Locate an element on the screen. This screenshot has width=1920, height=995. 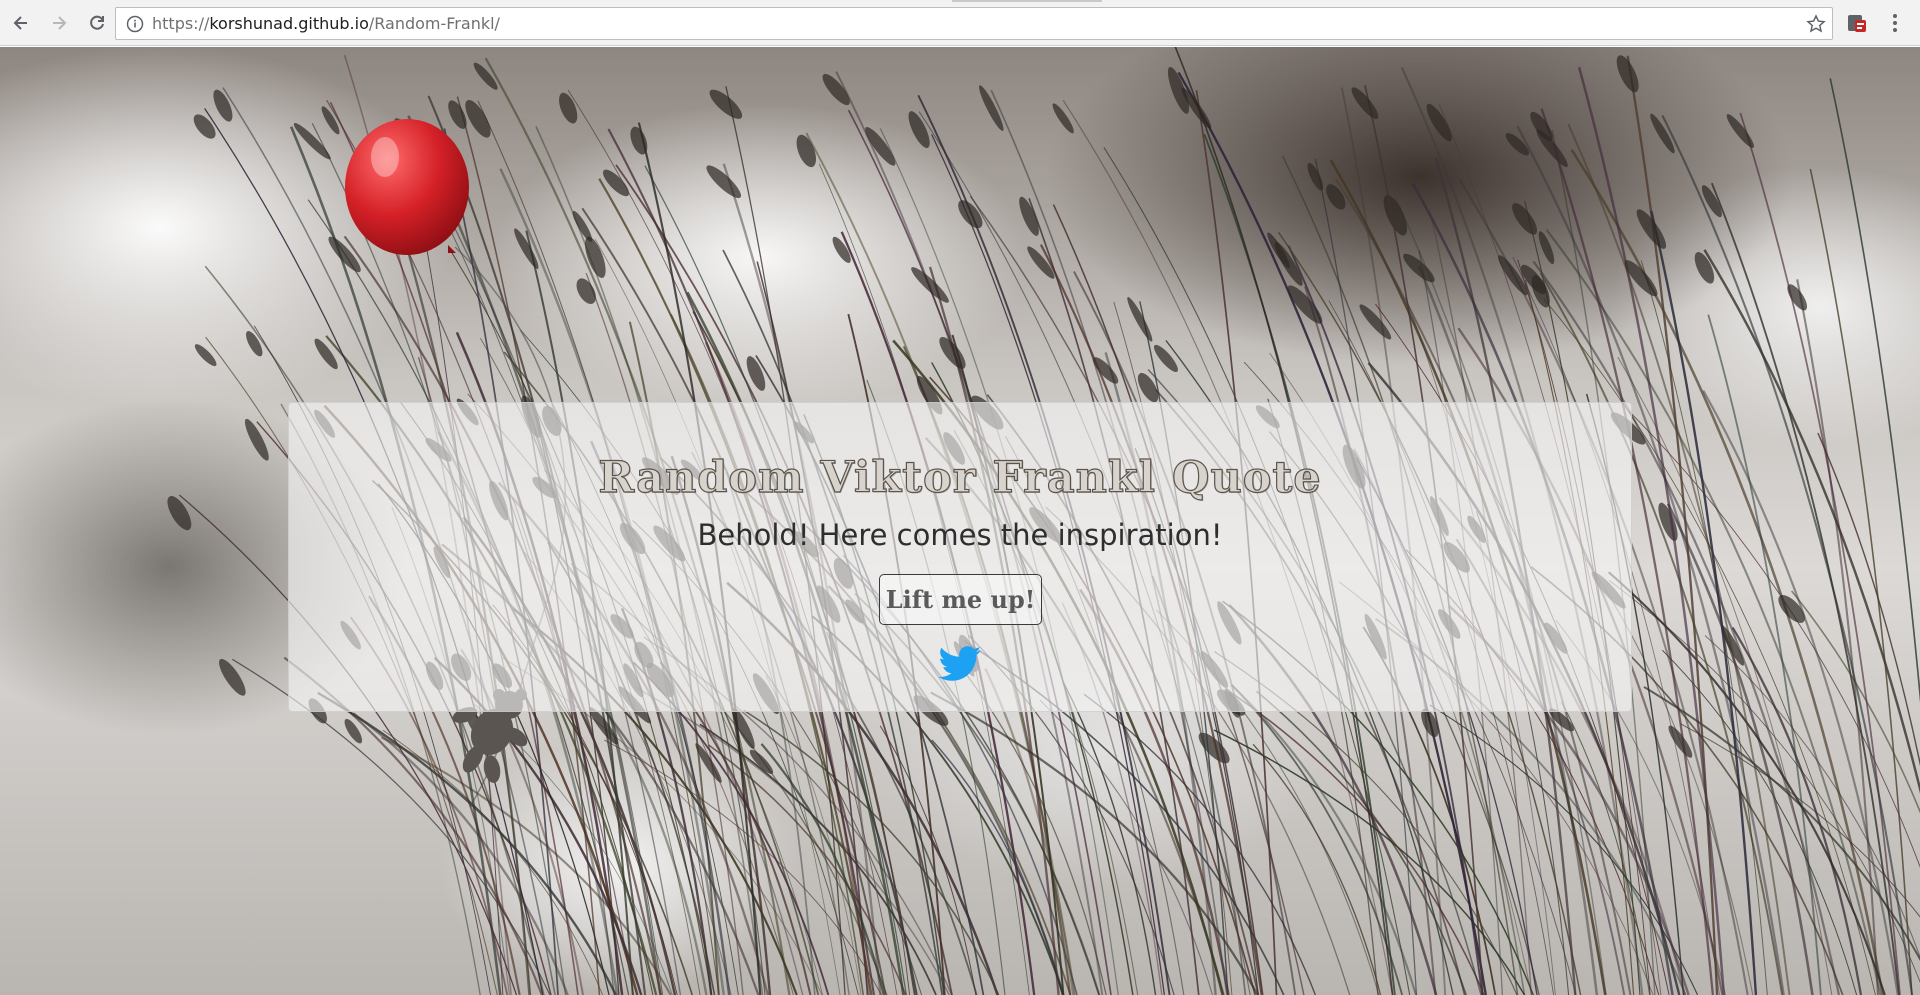
forward-button is located at coordinates (59, 23).